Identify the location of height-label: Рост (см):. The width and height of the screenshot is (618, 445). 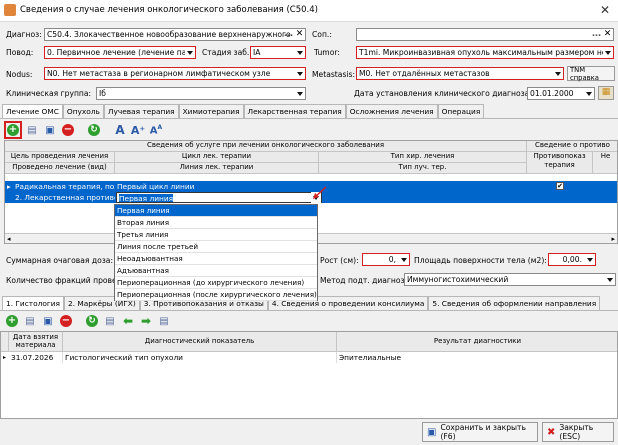
(339, 260).